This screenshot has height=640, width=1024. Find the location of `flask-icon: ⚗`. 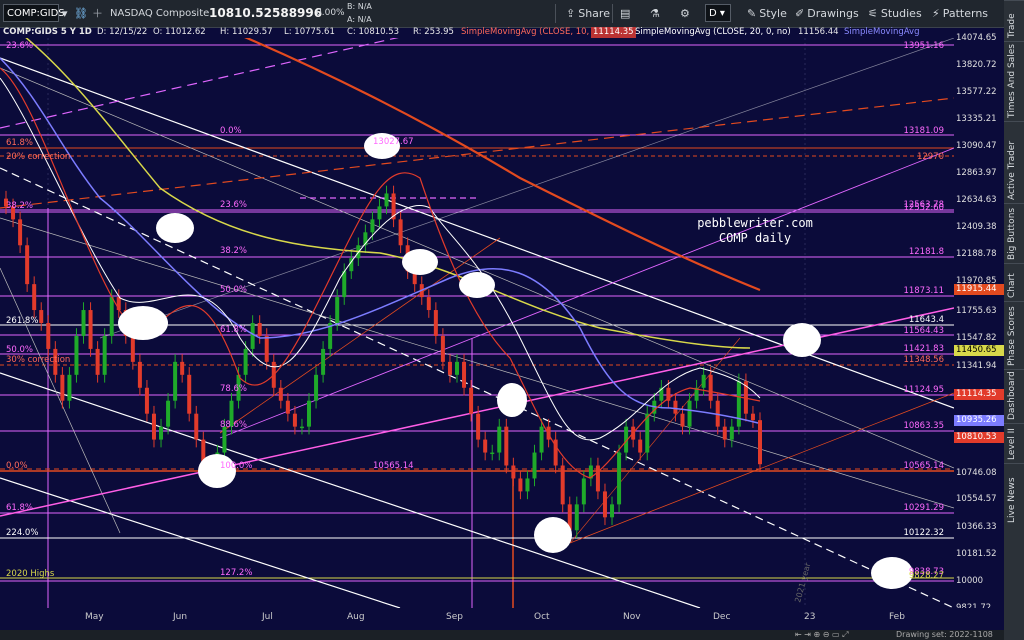

flask-icon: ⚗ is located at coordinates (655, 13).